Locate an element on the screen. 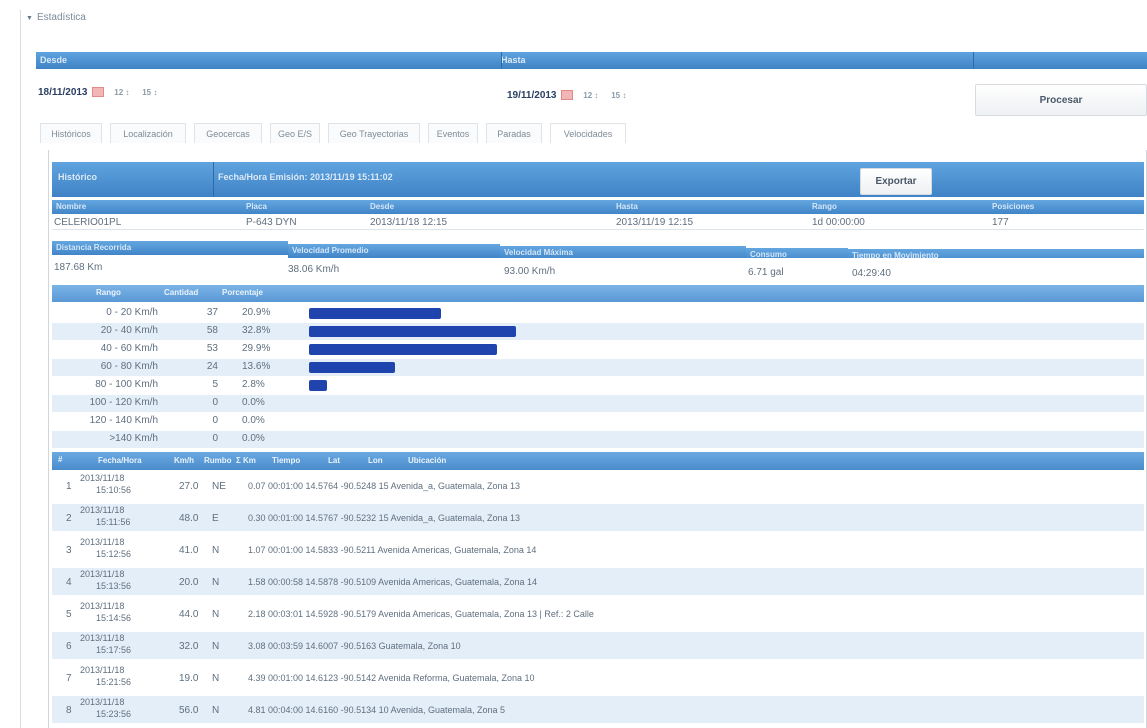 Image resolution: width=1147 pixels, height=728 pixels. col-distancia: Distancia Recorrida is located at coordinates (170, 248).